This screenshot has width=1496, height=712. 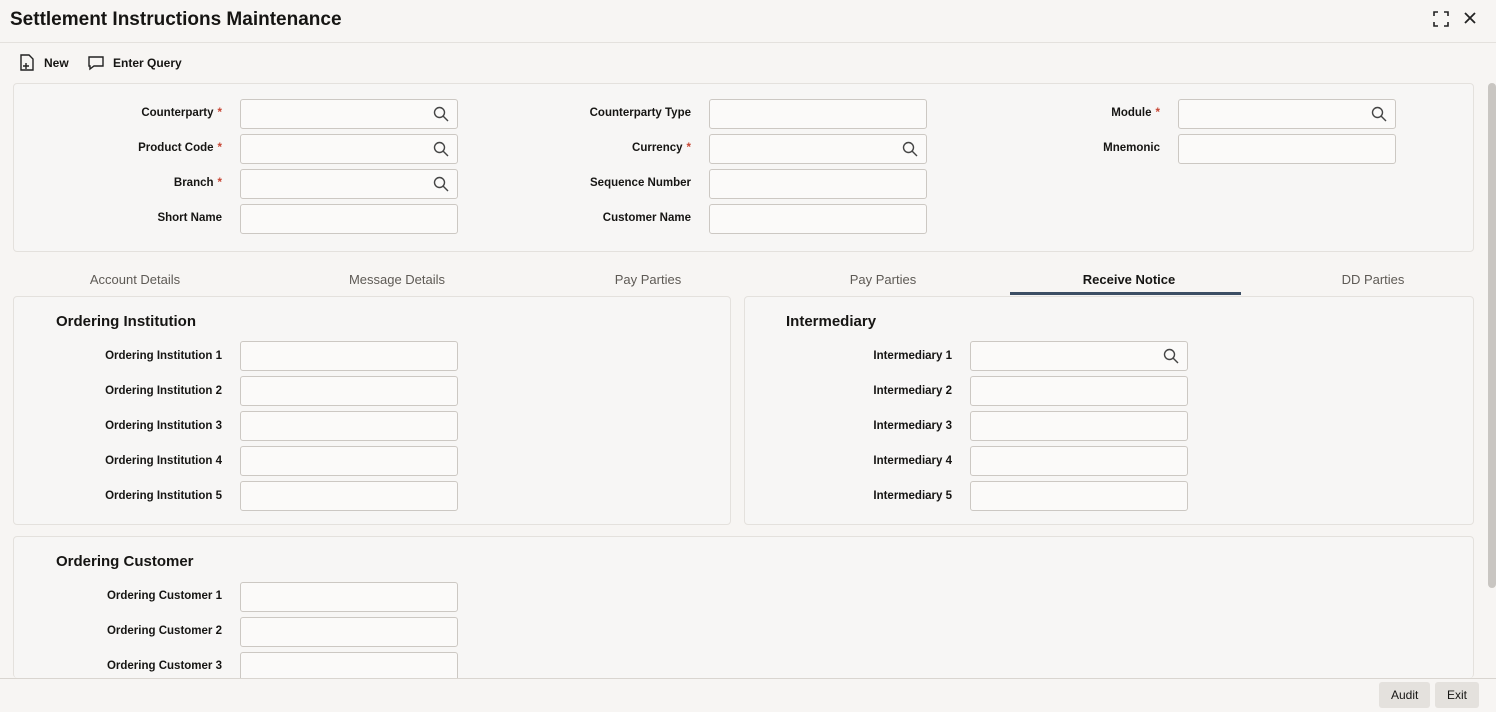 I want to click on intermediary-4-field, so click(x=1079, y=461).